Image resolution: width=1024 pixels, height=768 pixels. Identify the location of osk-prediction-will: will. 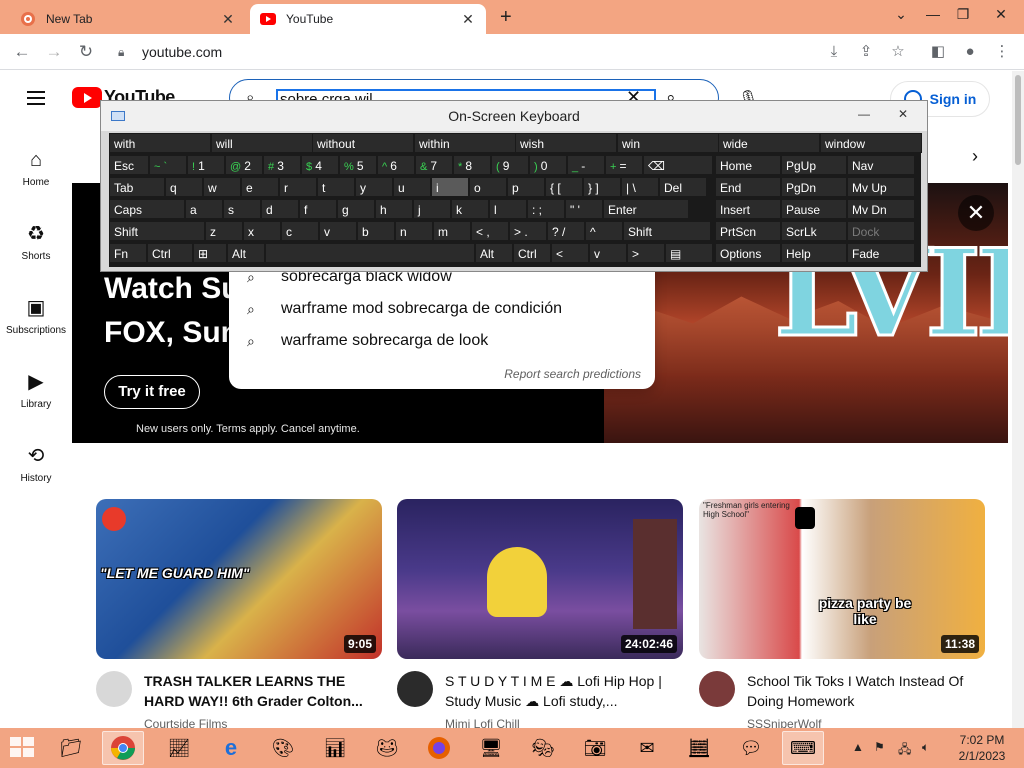
(262, 143).